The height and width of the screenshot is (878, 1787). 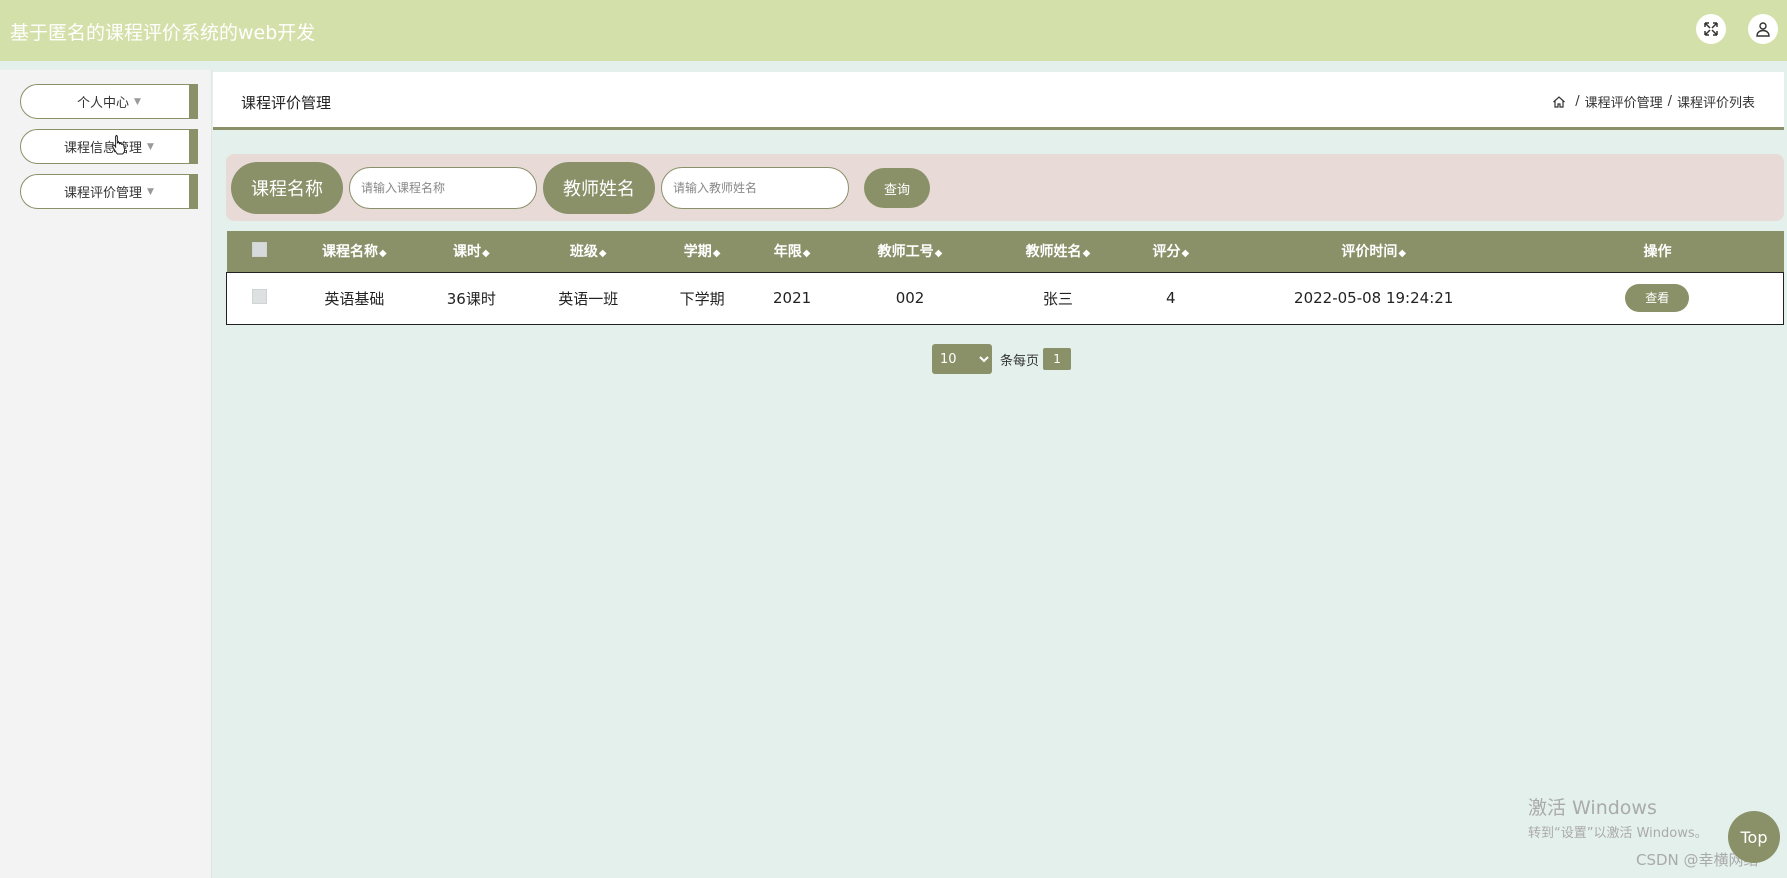 I want to click on cell-teacher-name: 张三, so click(x=1057, y=298).